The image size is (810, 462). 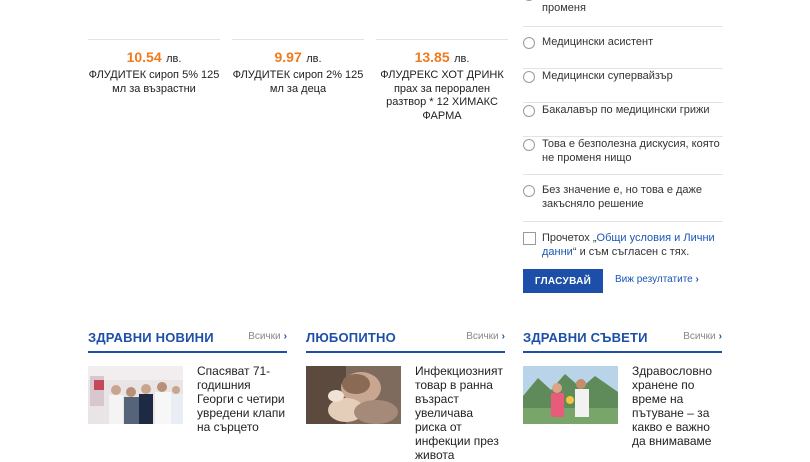 What do you see at coordinates (598, 42) in the screenshot?
I see `poll-option-label: Медицински асистент` at bounding box center [598, 42].